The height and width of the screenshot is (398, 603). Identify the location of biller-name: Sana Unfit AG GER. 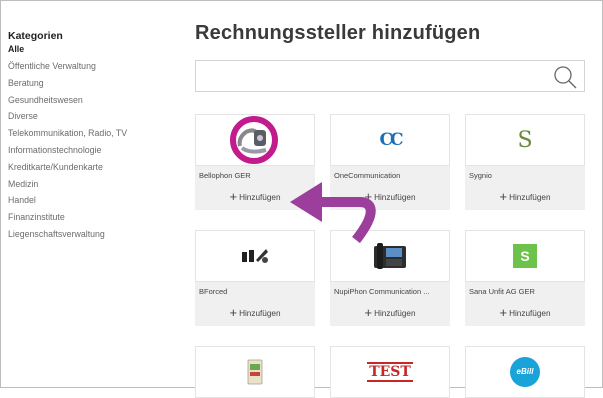
(502, 291).